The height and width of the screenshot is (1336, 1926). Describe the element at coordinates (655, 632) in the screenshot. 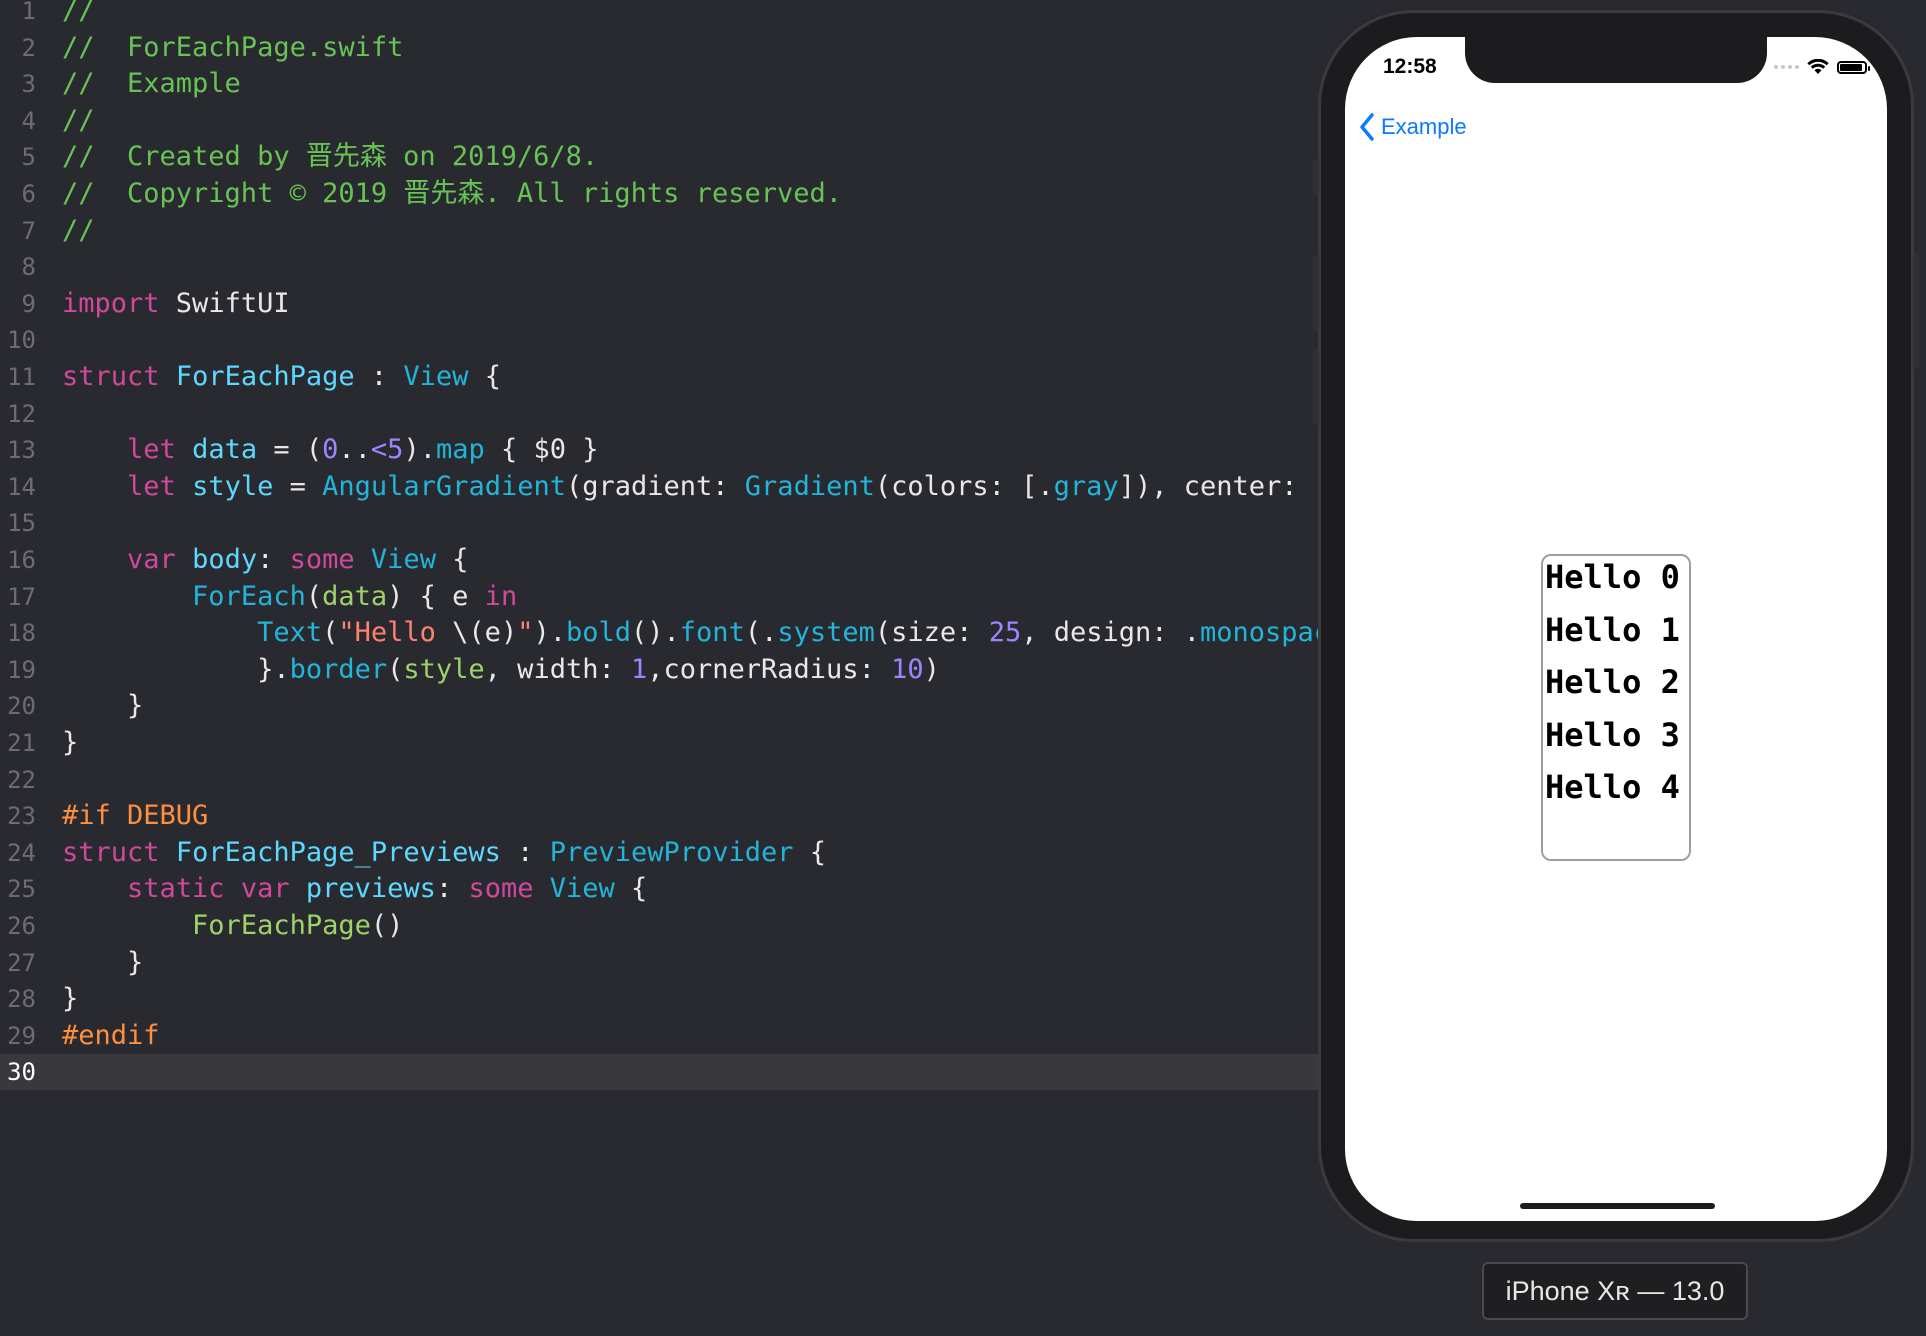

I see `code-token: ().` at that location.